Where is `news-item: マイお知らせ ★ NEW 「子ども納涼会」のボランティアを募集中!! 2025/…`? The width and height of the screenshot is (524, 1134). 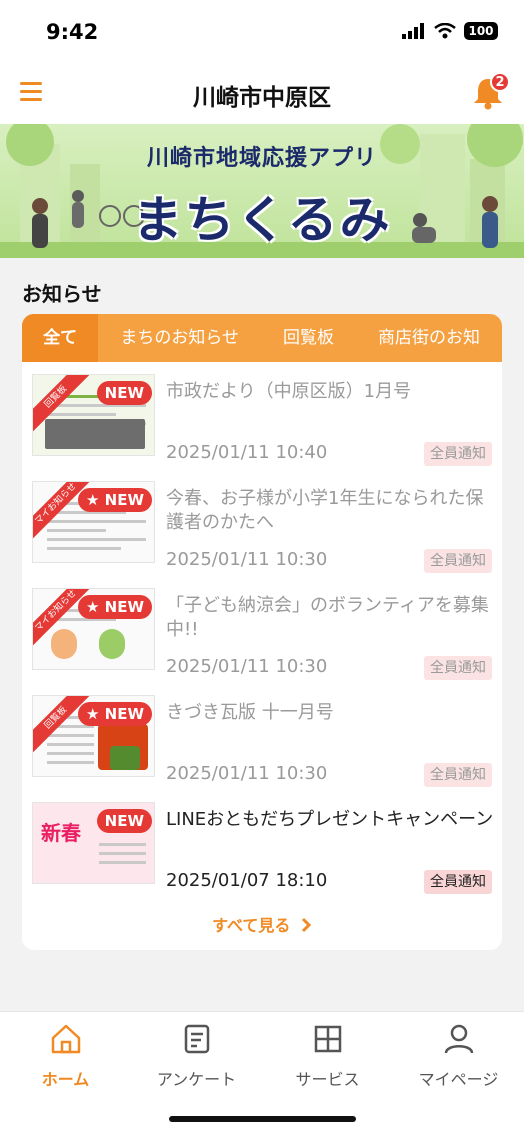
news-item: マイお知らせ ★ NEW 「子ども納涼会」のボランティアを募集中!! 2025/… is located at coordinates (262, 637).